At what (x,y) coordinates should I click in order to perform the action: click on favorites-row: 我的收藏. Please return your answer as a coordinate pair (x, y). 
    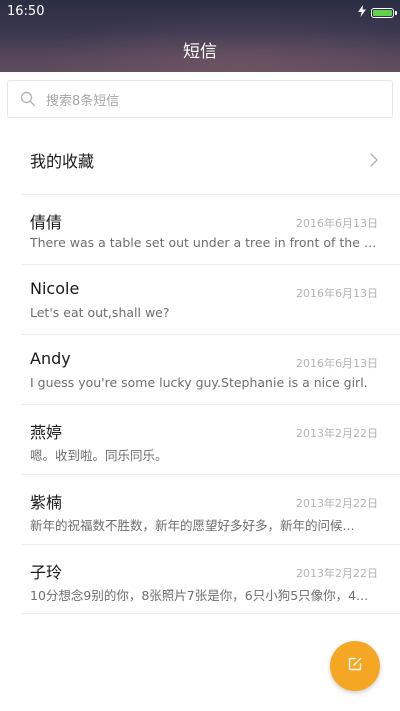
    Looking at the image, I should click on (200, 160).